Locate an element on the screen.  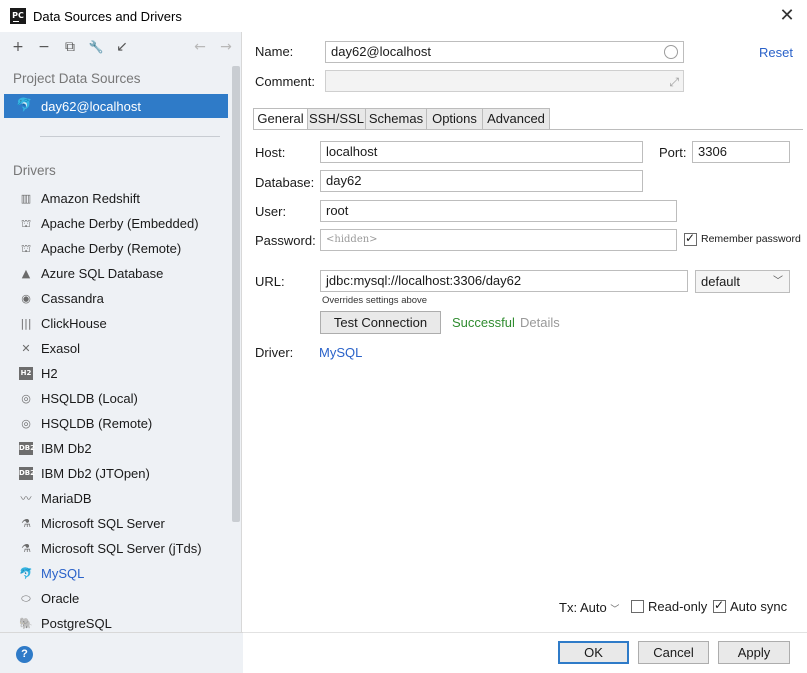
host-input-value: localhost is located at coordinates (352, 151).